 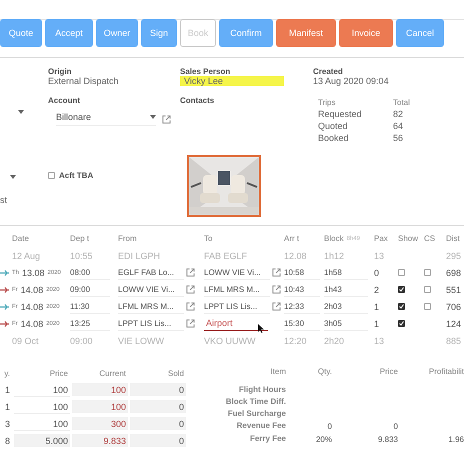 What do you see at coordinates (296, 341) in the screenshot?
I see `table-cell-text: 12:20` at bounding box center [296, 341].